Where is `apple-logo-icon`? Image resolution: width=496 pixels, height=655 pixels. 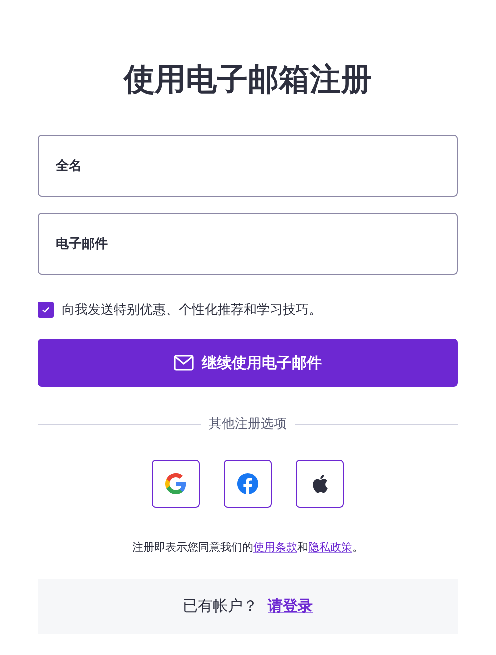
apple-logo-icon is located at coordinates (320, 484).